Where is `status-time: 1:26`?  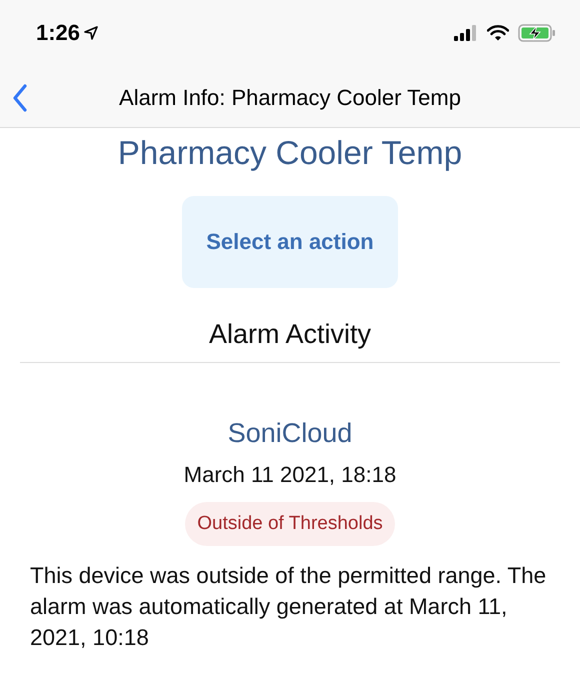
status-time: 1:26 is located at coordinates (58, 33).